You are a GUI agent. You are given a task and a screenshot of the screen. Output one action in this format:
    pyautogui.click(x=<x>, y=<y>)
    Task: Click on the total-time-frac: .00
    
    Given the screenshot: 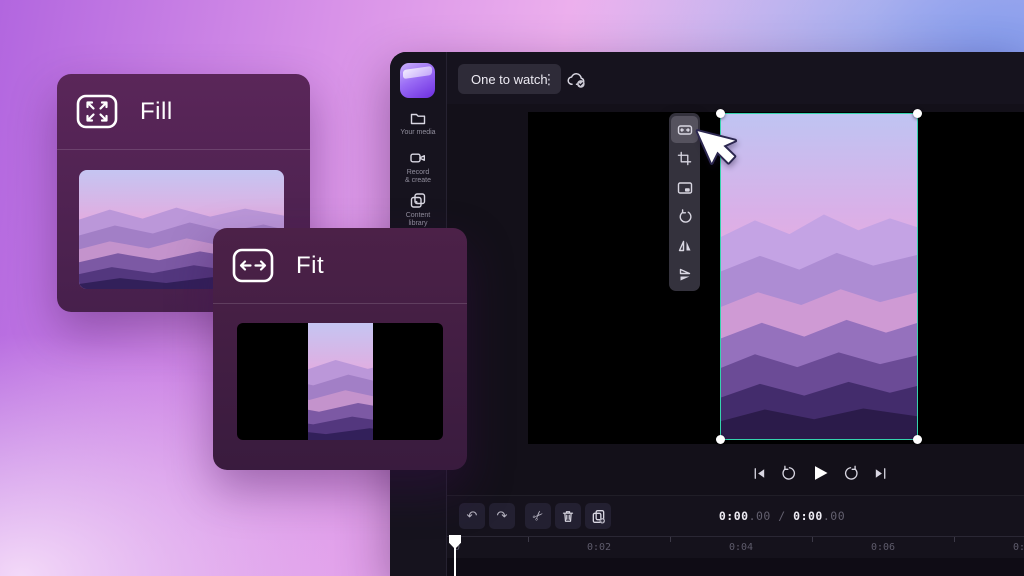 What is the action you would take?
    pyautogui.click(x=834, y=516)
    